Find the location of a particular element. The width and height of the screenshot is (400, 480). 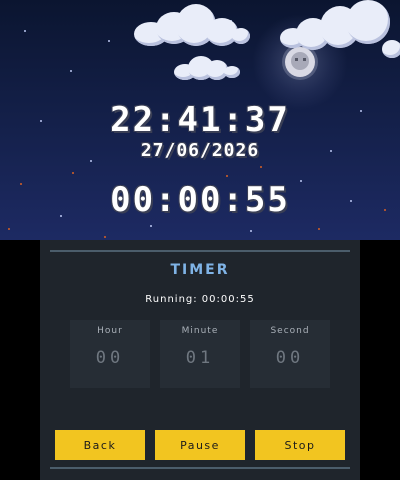

clock-date: 27/06/2026 is located at coordinates (200, 150).